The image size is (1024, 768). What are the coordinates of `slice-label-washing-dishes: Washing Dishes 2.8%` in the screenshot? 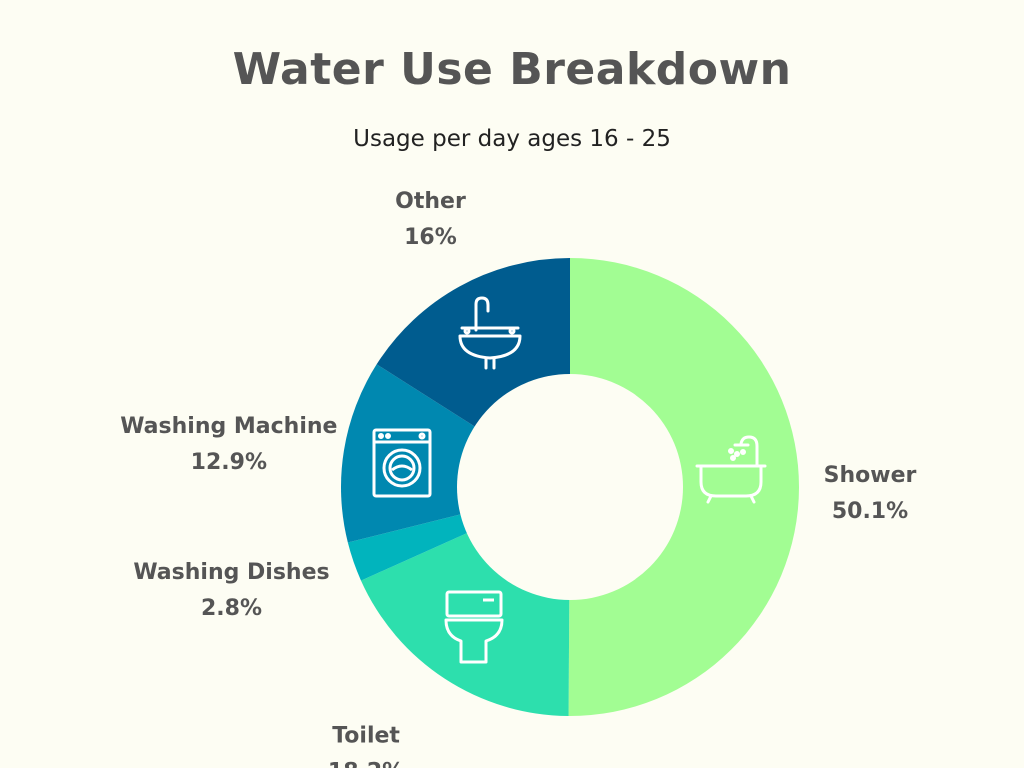 It's located at (231, 590).